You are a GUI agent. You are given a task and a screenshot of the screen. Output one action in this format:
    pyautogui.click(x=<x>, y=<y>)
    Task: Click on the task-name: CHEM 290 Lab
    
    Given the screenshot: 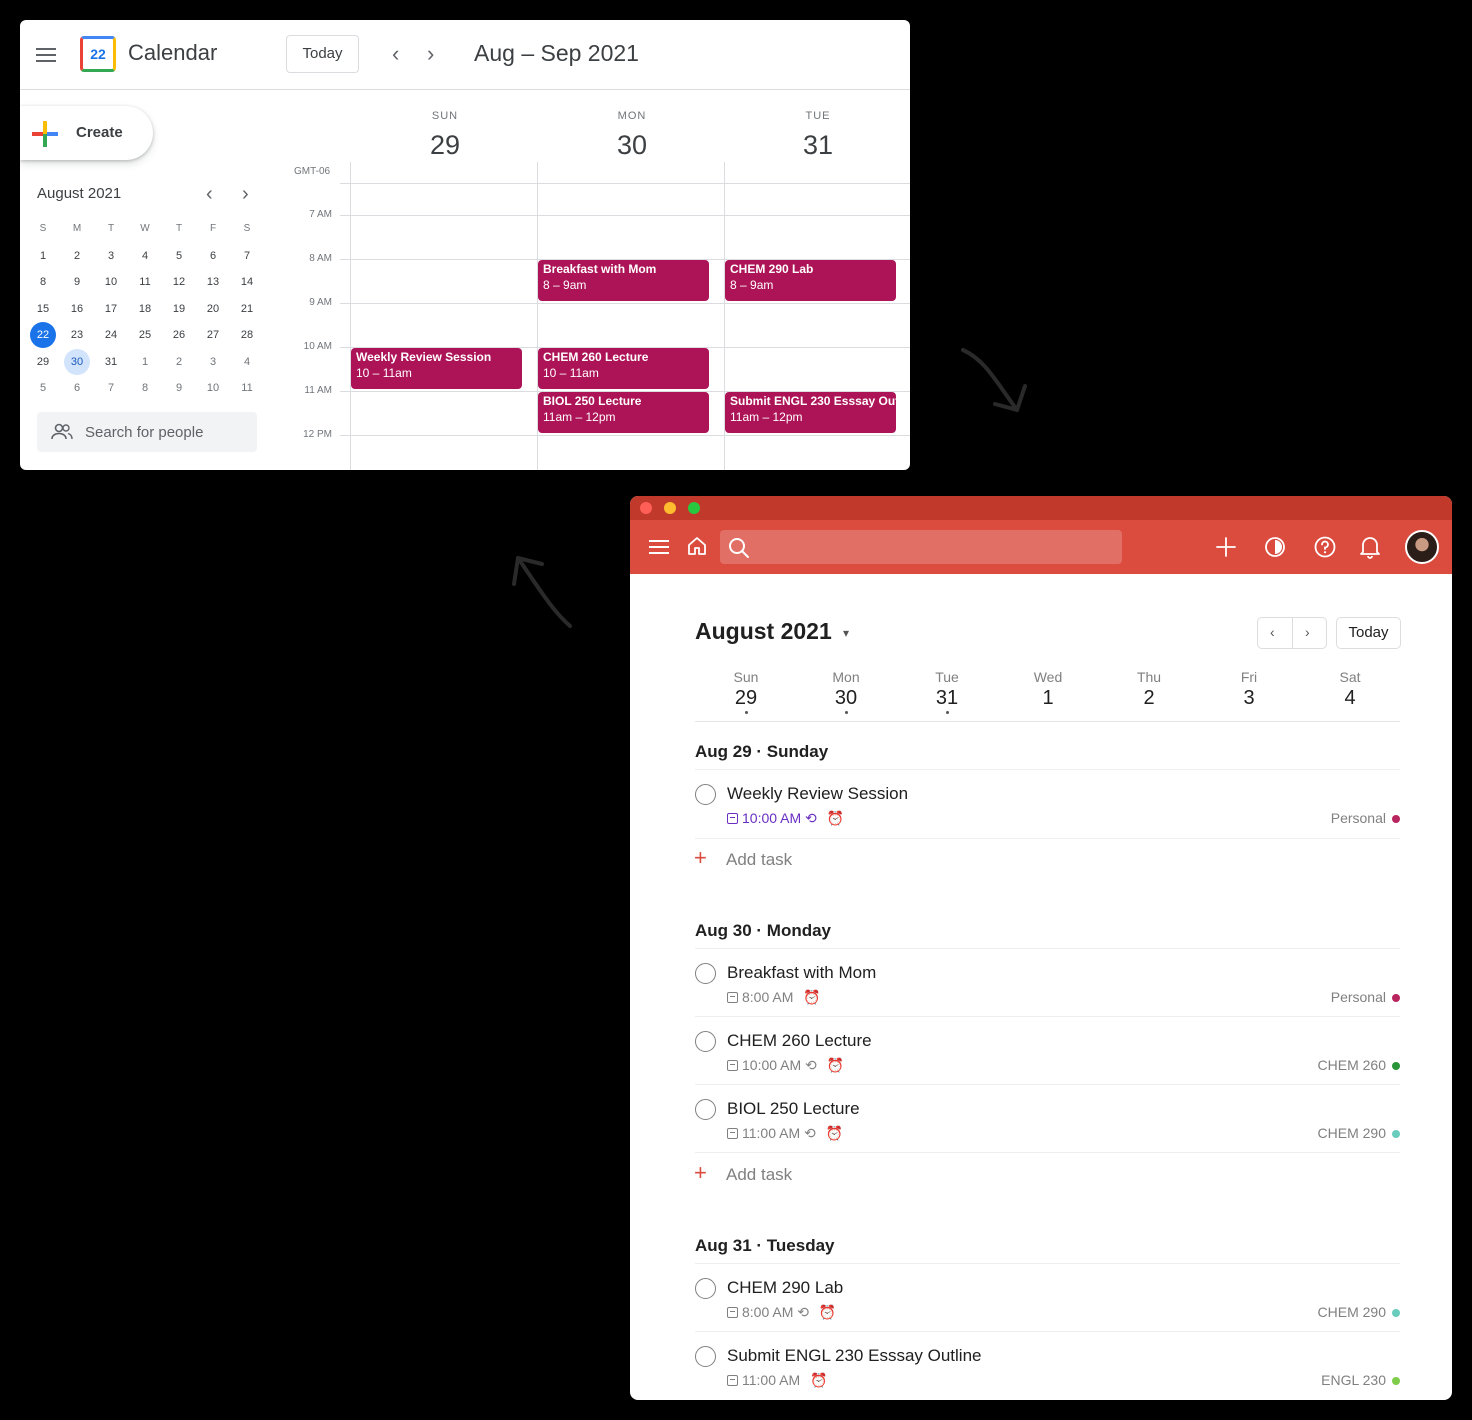 What is the action you would take?
    pyautogui.click(x=785, y=1288)
    